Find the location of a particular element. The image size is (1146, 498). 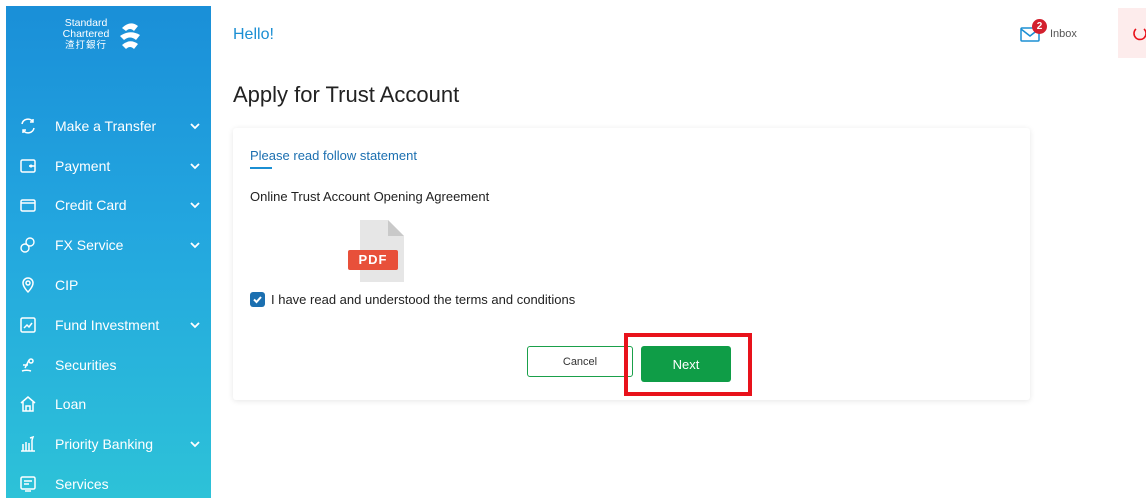

sidebar-item-label: Credit Card is located at coordinates (91, 205).